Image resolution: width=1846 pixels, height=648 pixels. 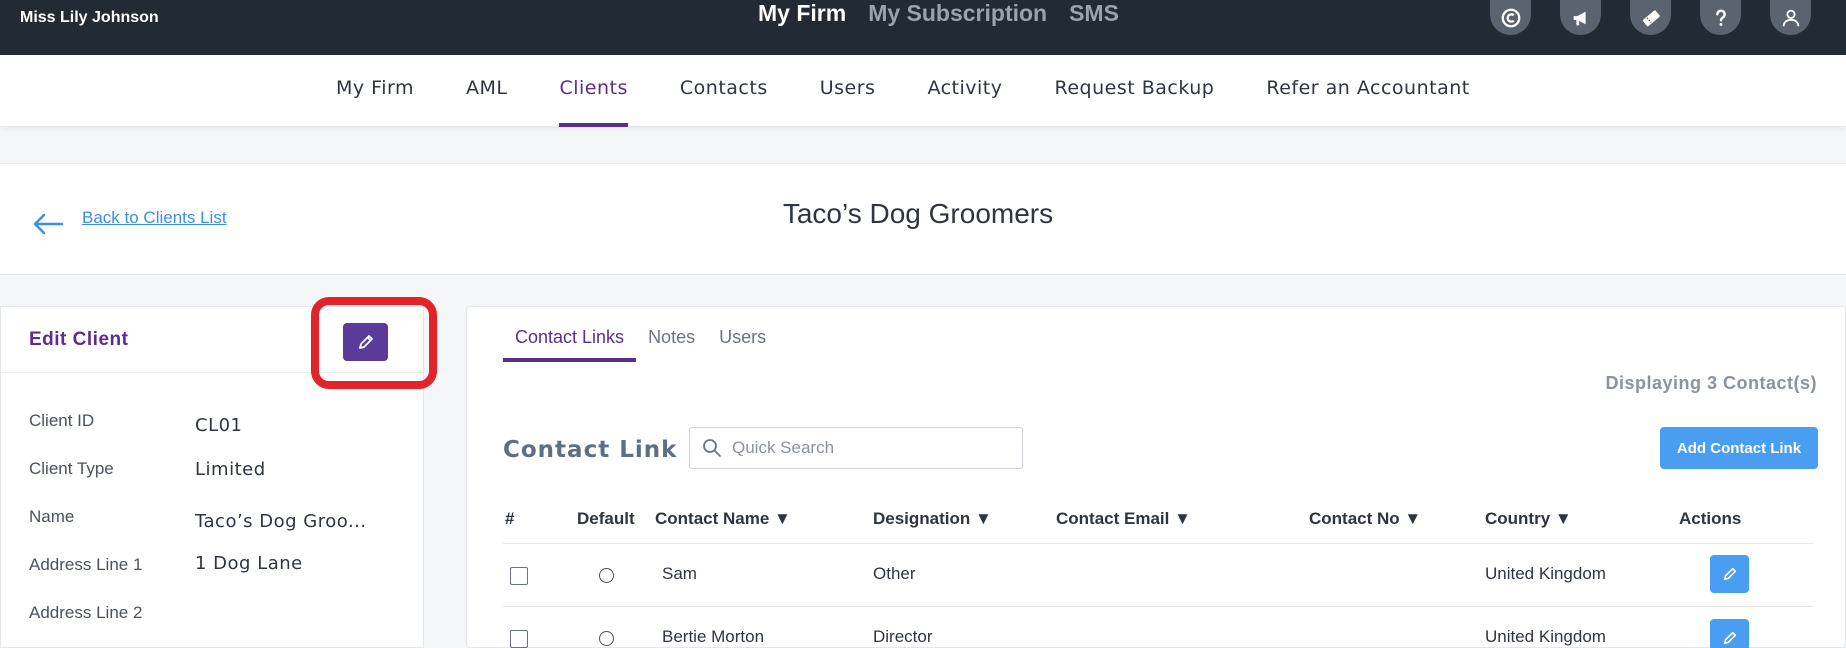 I want to click on nav-clients: Clients, so click(x=594, y=91).